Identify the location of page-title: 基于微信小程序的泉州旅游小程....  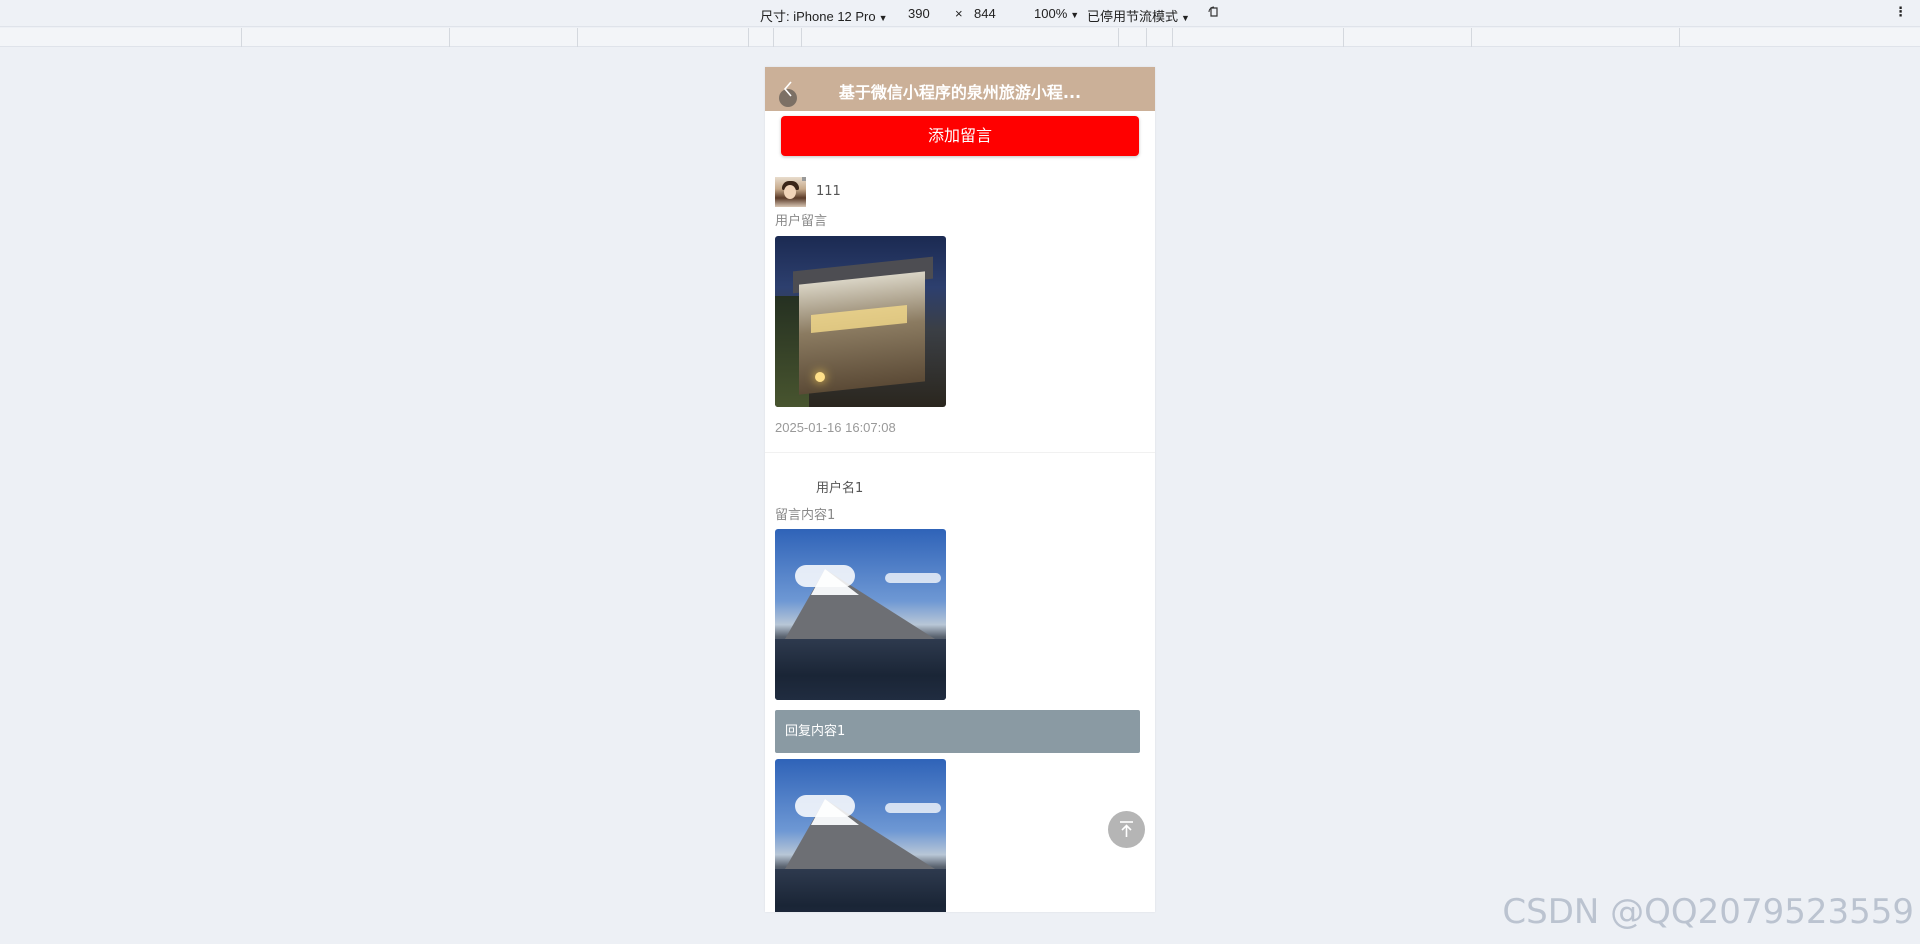
(960, 92).